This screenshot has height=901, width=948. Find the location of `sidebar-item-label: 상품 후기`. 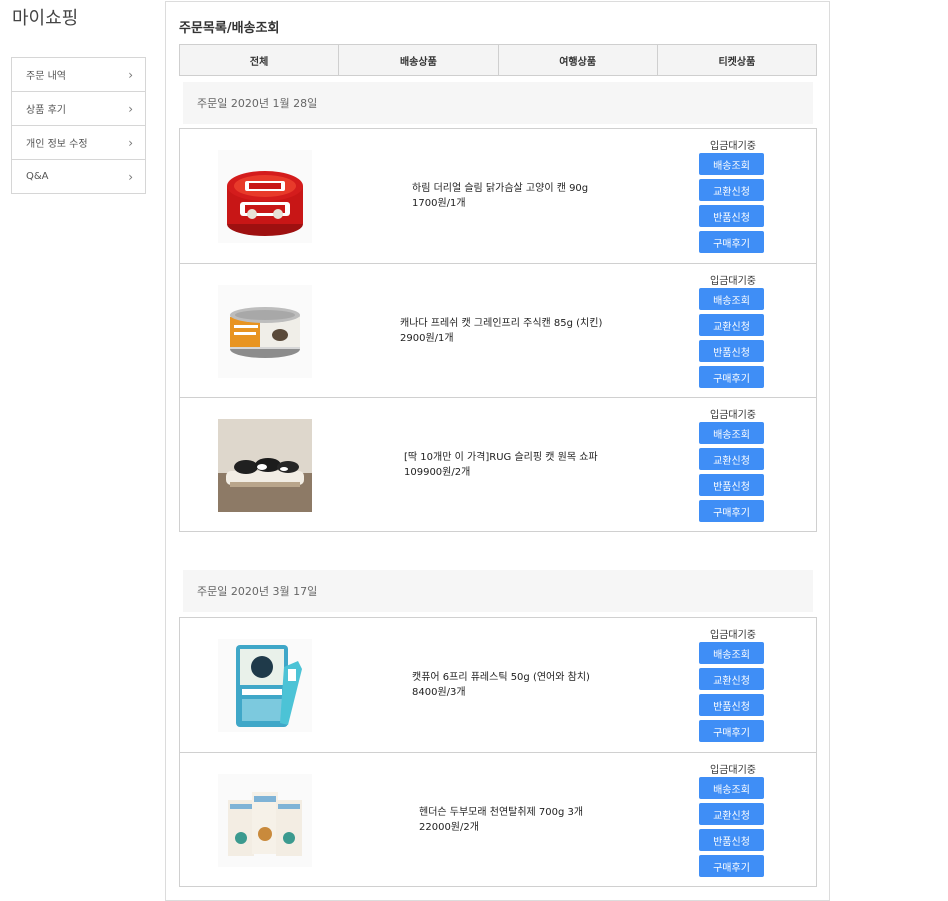

sidebar-item-label: 상품 후기 is located at coordinates (46, 110).